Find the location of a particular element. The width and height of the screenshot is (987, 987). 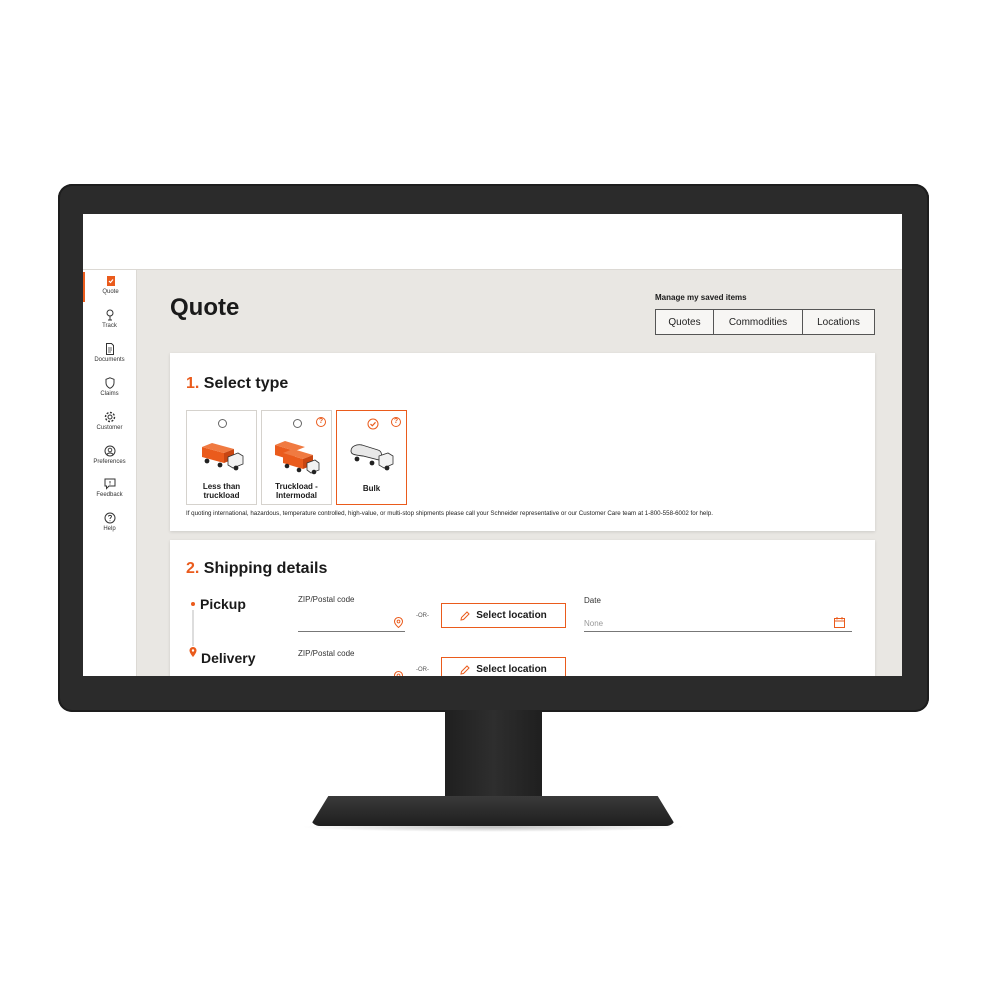

sidebar-item-track: Track is located at coordinates (109, 321).